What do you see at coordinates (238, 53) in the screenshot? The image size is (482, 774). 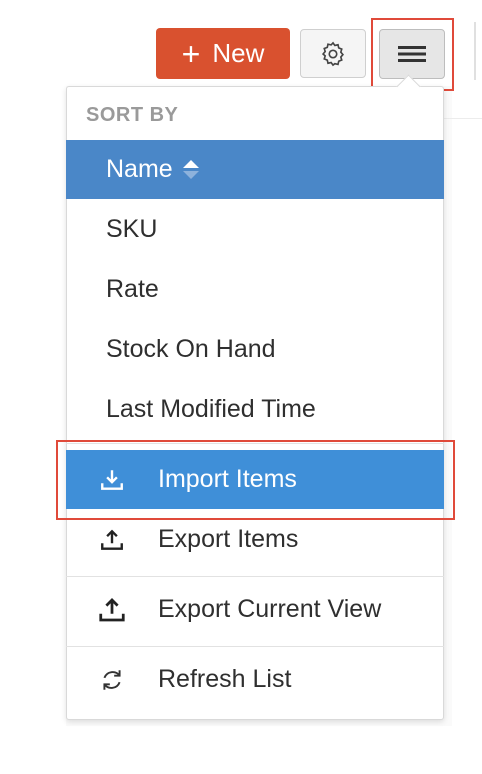 I see `new-button-label: New` at bounding box center [238, 53].